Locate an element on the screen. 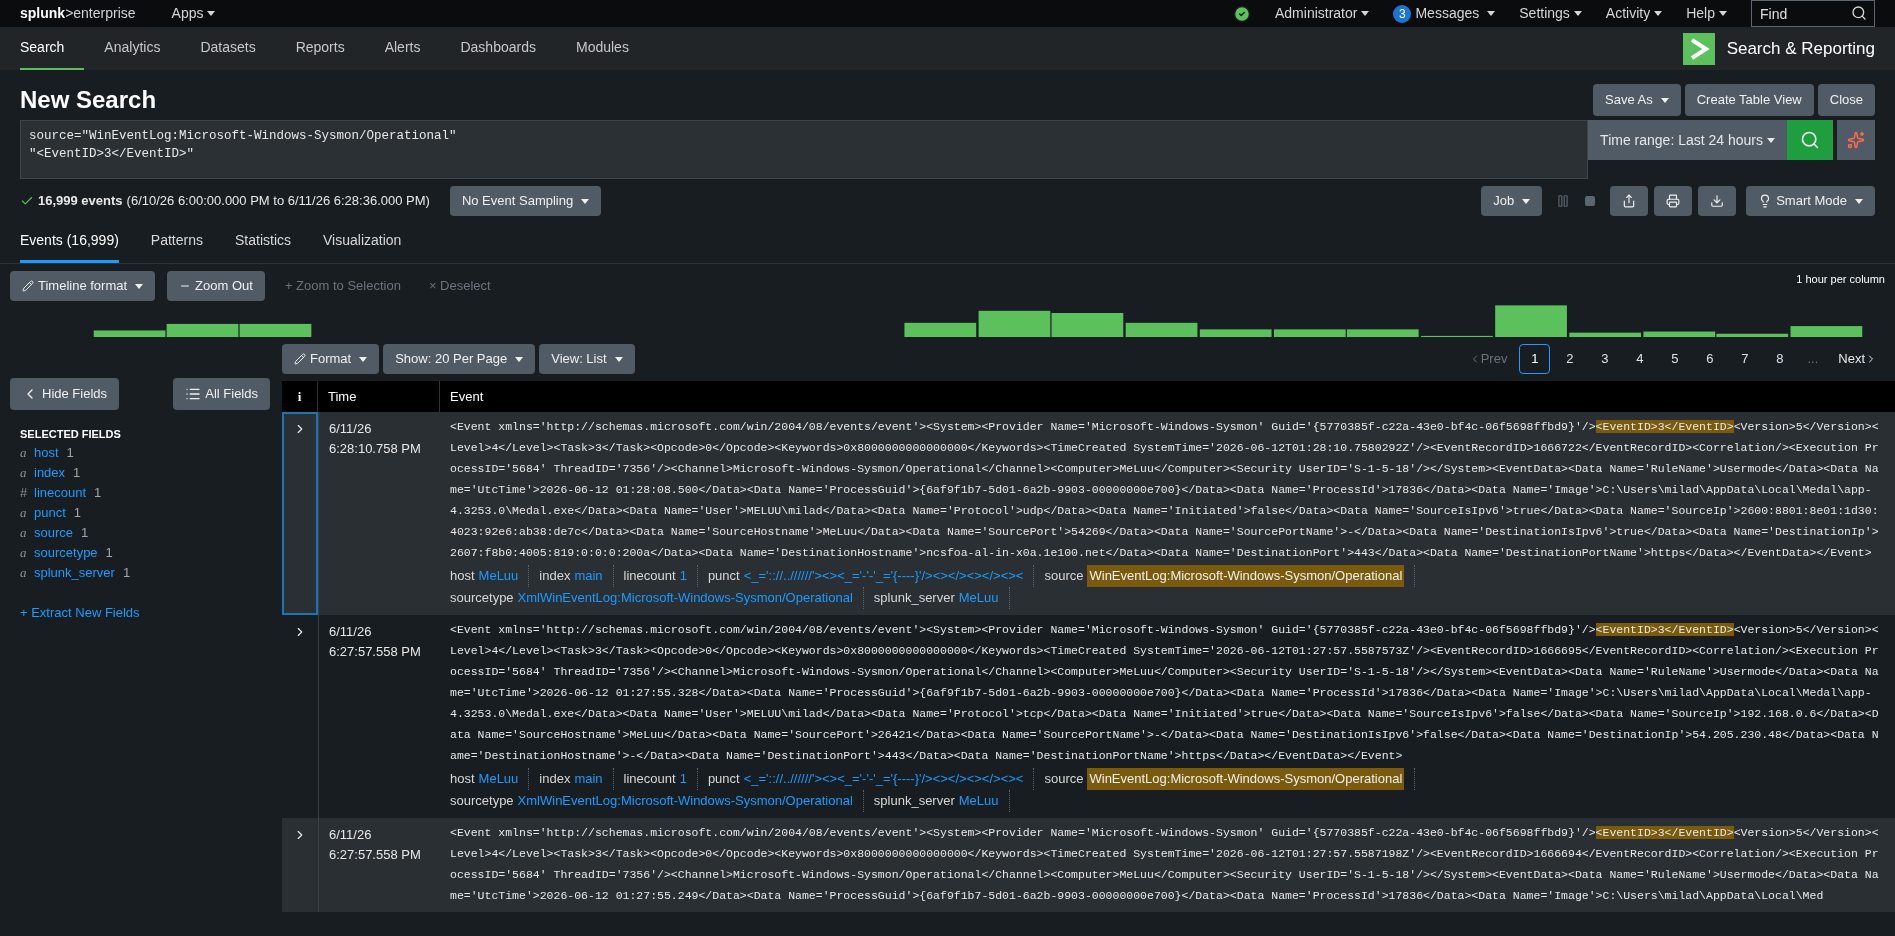 The image size is (1895, 936). print-button is located at coordinates (1673, 201).